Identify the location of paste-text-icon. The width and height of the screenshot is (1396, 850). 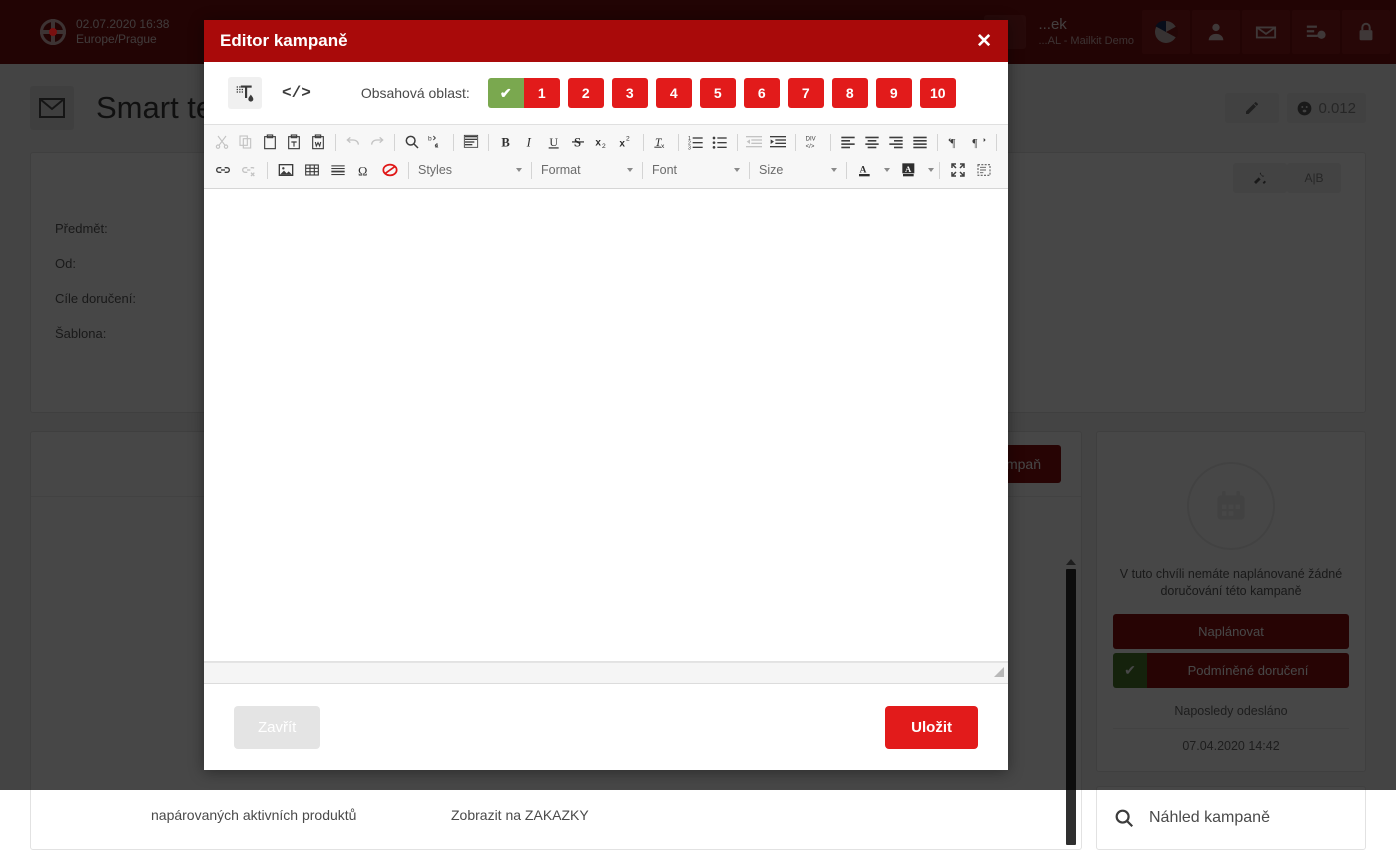
(294, 142).